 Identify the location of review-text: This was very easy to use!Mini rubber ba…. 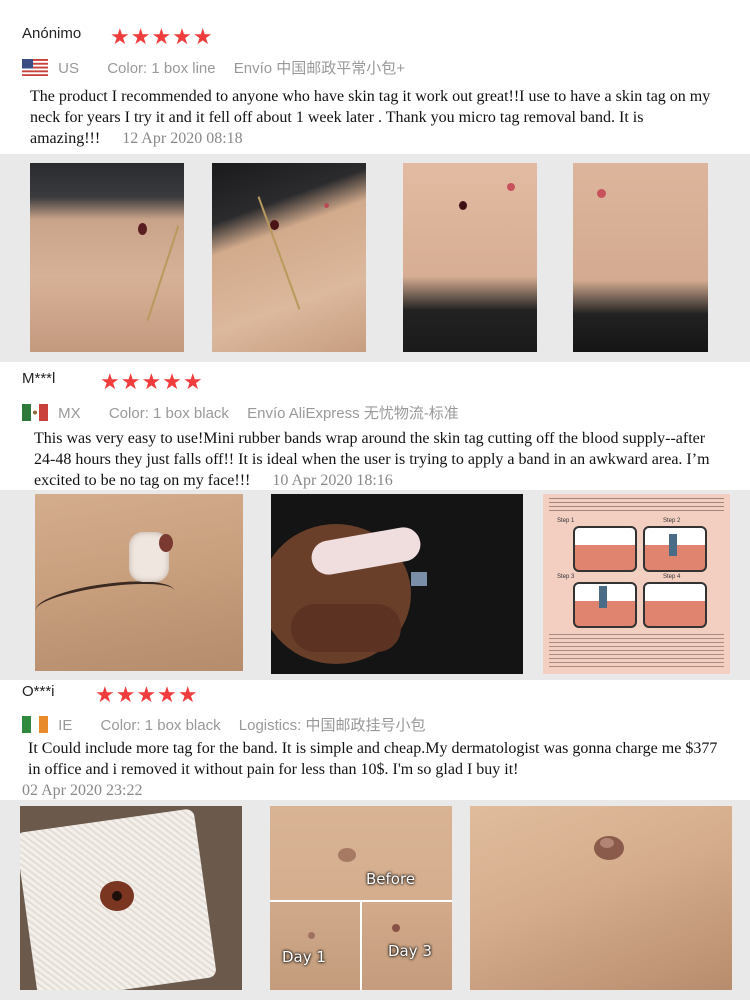
(374, 459).